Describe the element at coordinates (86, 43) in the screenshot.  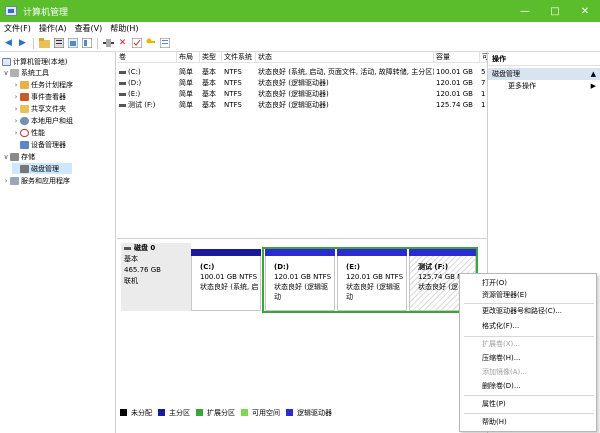
I see `view-icon` at that location.